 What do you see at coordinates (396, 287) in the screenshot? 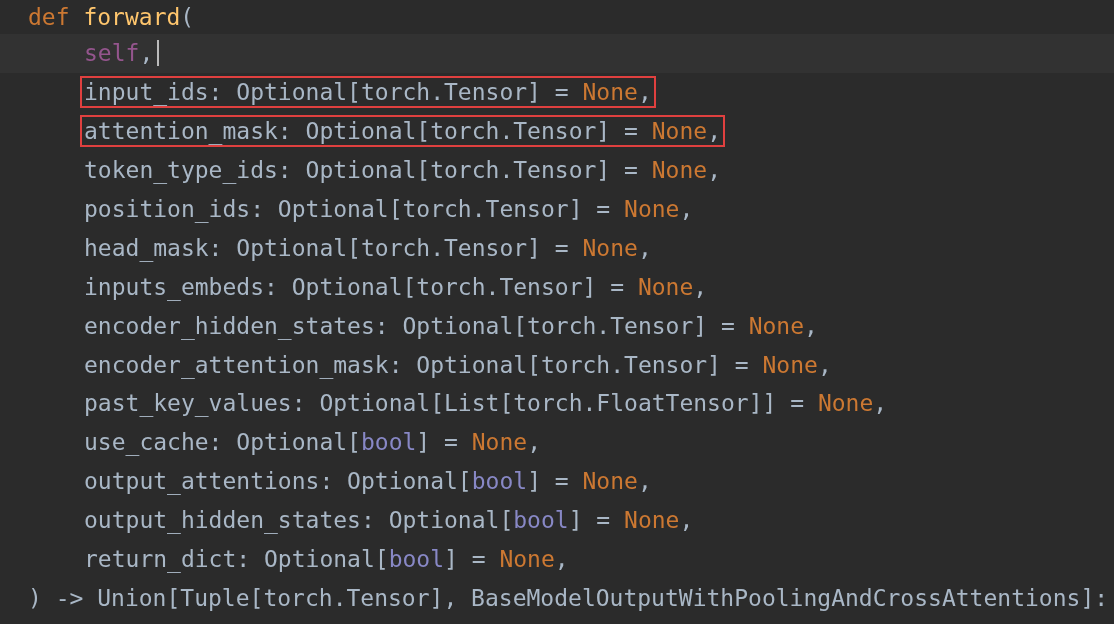
I see `code-line: inputs_embeds: Optional[torch.Tensor] = None,` at bounding box center [396, 287].